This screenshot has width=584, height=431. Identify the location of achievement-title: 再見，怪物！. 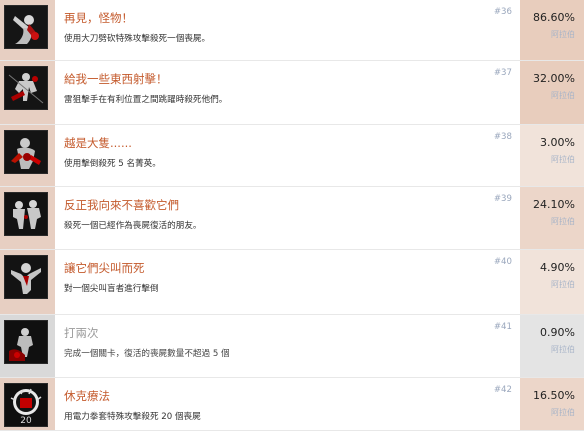
(98, 18).